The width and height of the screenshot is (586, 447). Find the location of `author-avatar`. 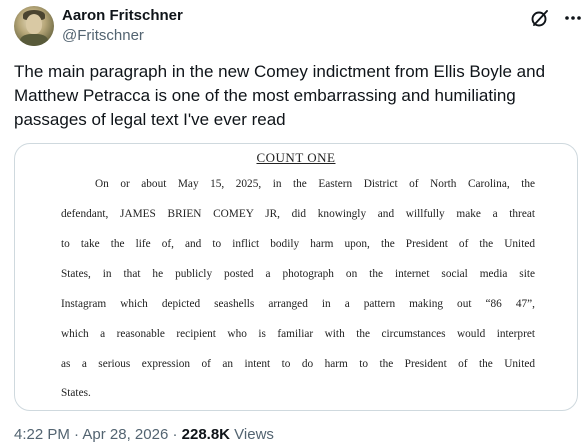

author-avatar is located at coordinates (34, 26).